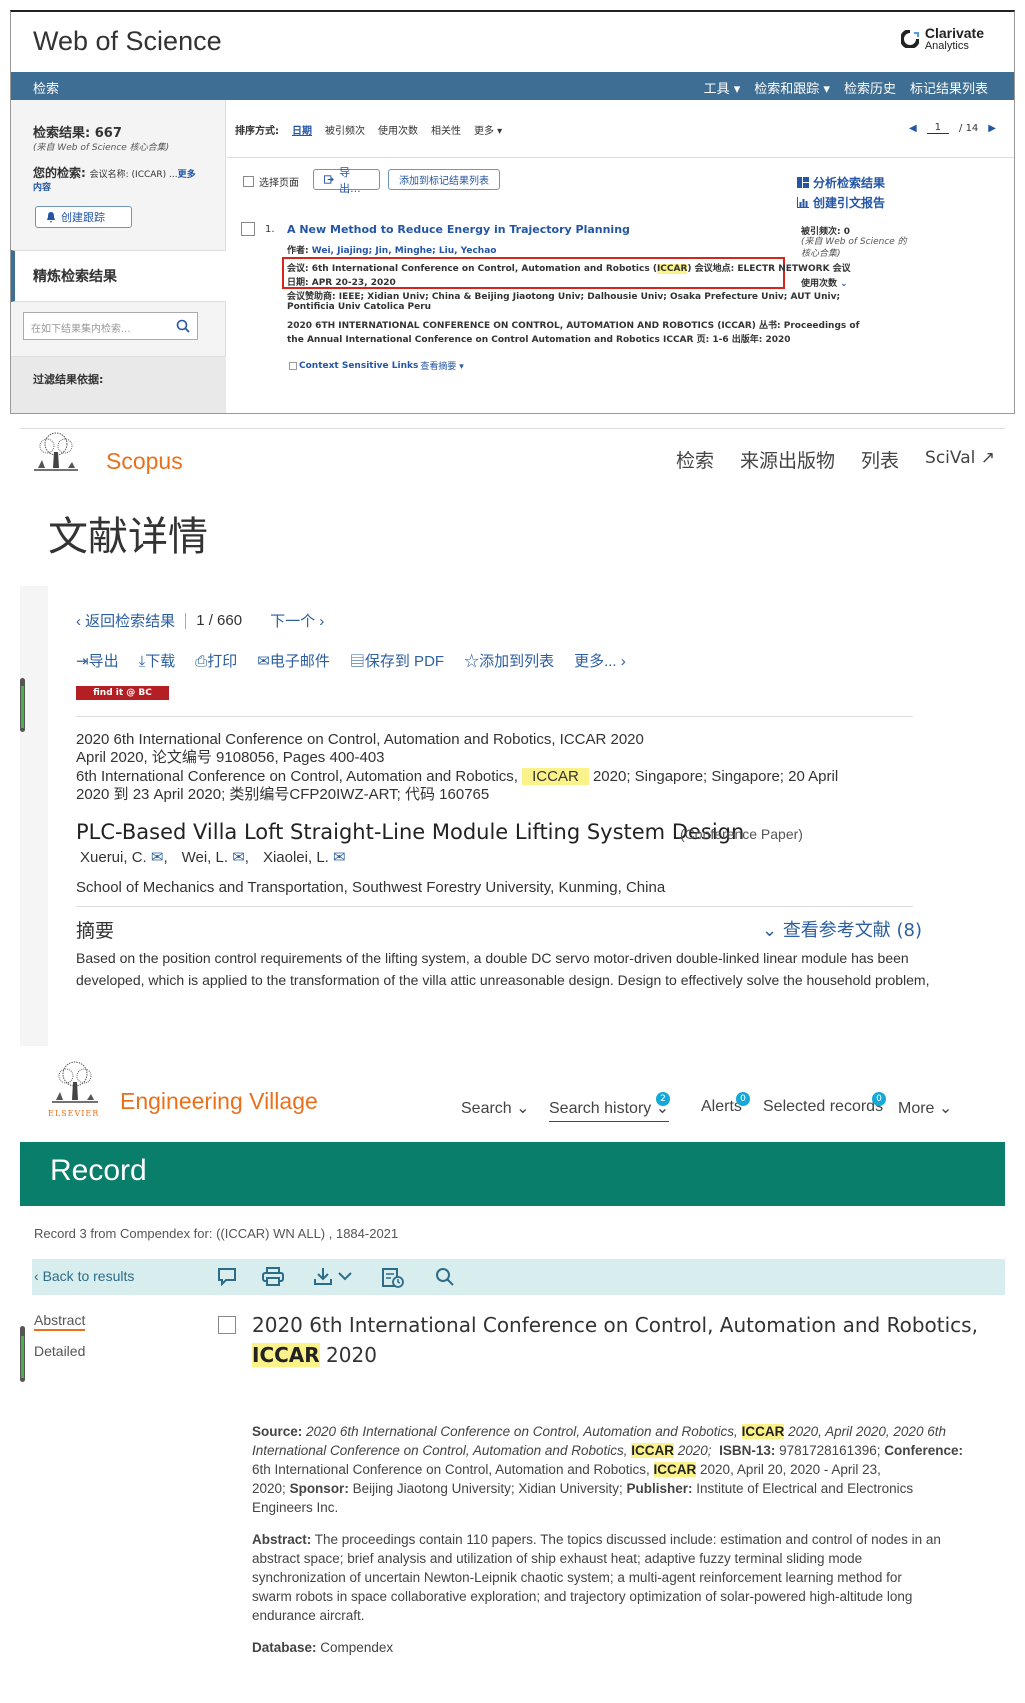 The height and width of the screenshot is (1703, 1025). Describe the element at coordinates (358, 366) in the screenshot. I see `context-links: Context Sensitive Links` at that location.